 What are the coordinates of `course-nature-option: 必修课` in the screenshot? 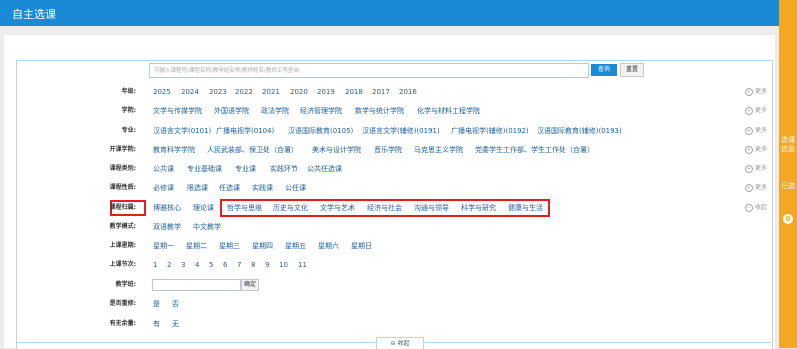 It's located at (163, 188).